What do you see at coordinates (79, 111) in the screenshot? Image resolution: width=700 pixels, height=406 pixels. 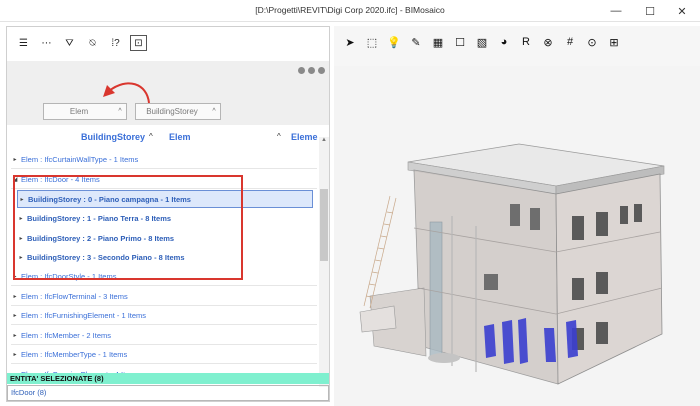 I see `group-chip-label: Elem` at bounding box center [79, 111].